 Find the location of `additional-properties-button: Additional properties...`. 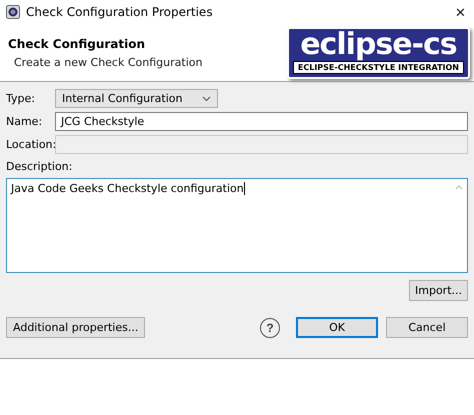

additional-properties-button: Additional properties... is located at coordinates (76, 327).